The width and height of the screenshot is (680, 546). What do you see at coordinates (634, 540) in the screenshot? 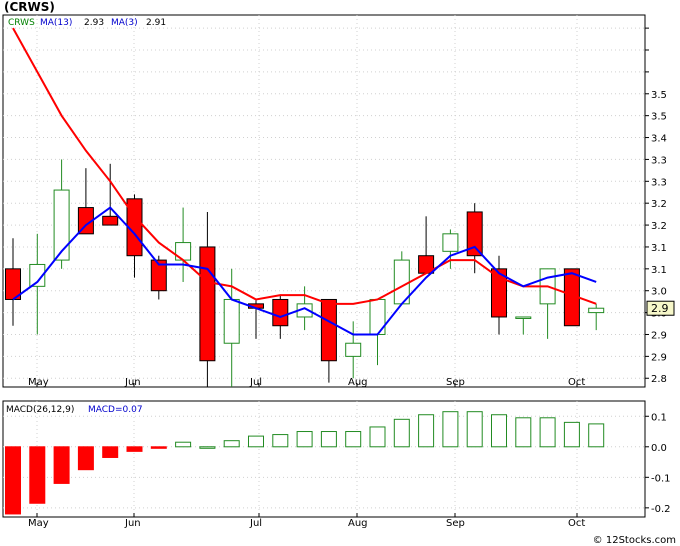
I see `copyright-footer: © 12Stocks.com` at bounding box center [634, 540].